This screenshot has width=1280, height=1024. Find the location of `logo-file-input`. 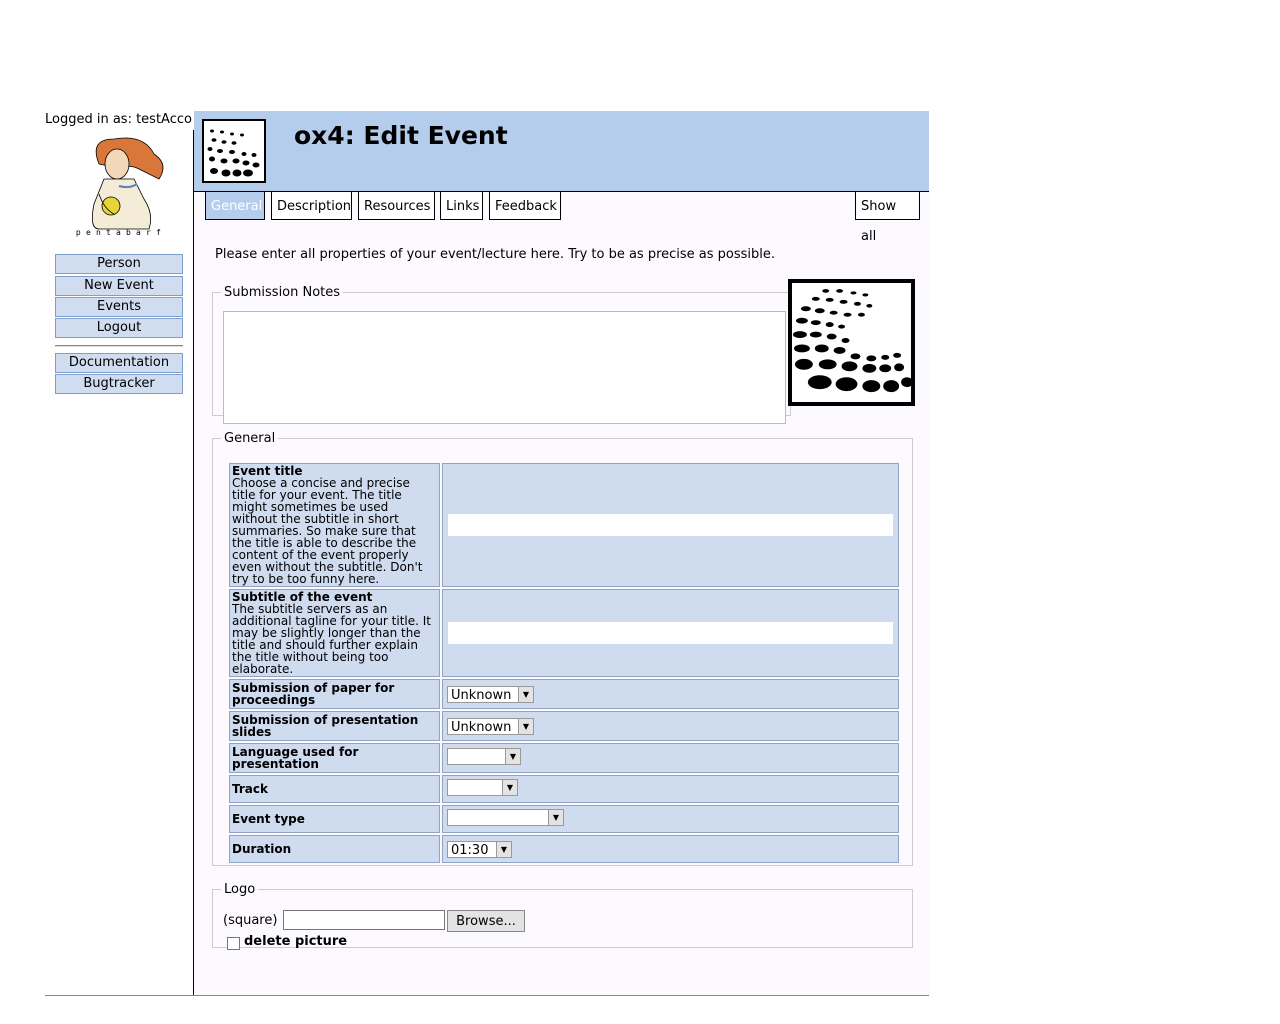

logo-file-input is located at coordinates (364, 920).